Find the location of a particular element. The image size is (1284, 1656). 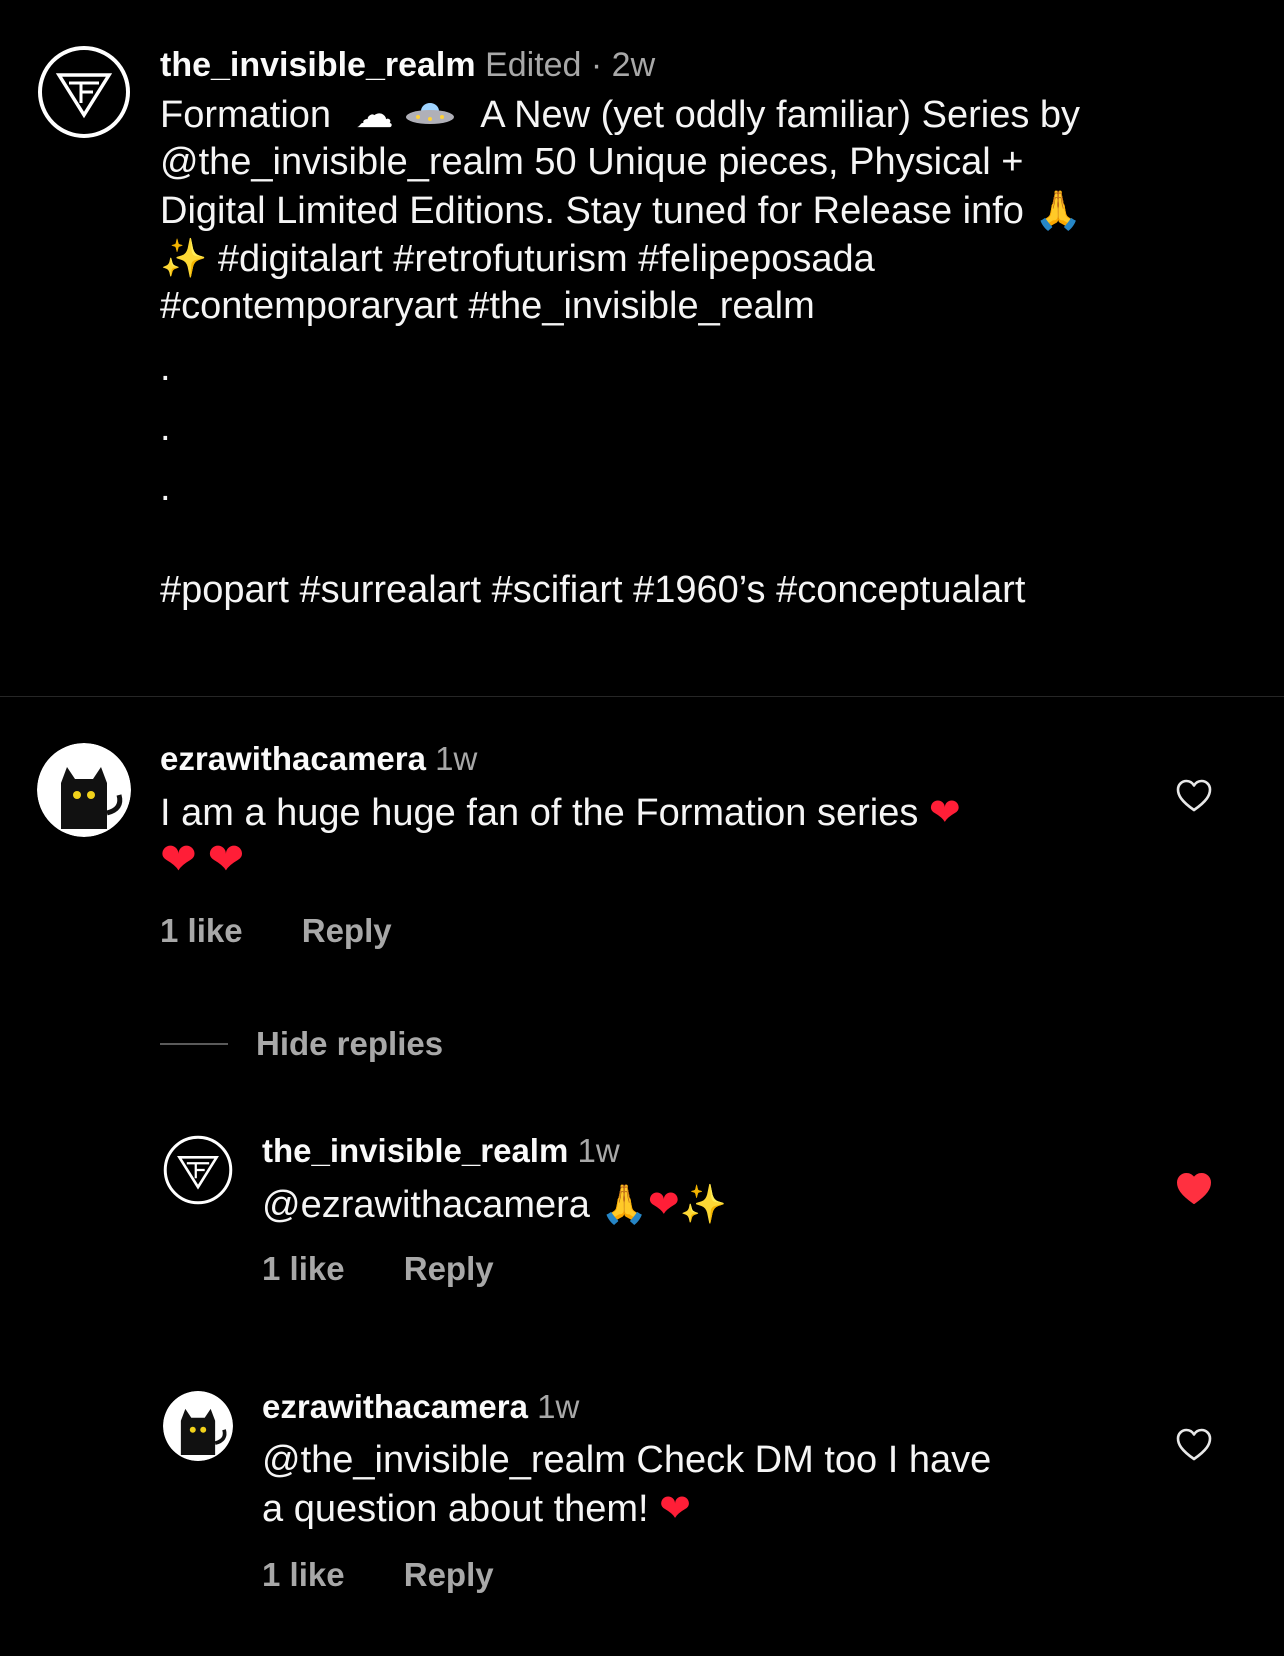

caption-line-5: #contemporaryart #the_invisible_realm is located at coordinates (700, 306).